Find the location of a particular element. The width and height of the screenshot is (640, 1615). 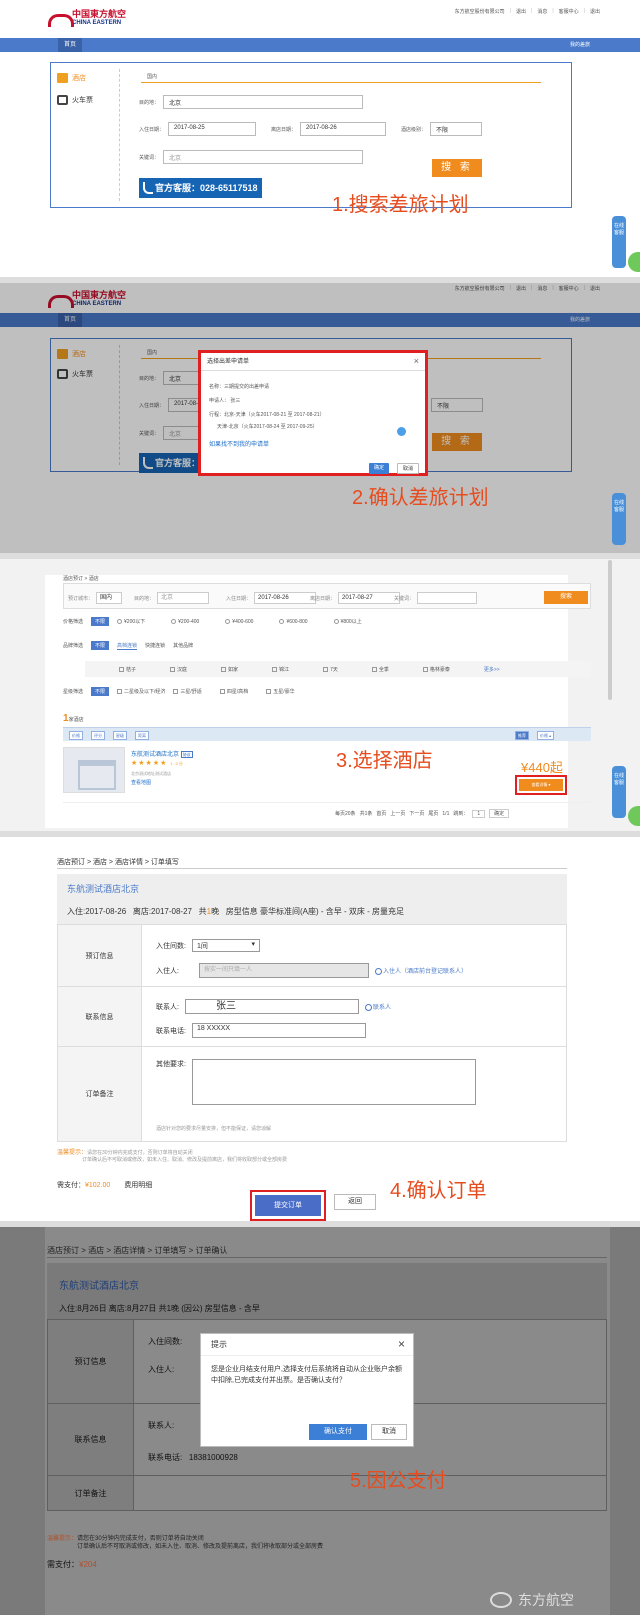

city-select: 国内 is located at coordinates (109, 598).